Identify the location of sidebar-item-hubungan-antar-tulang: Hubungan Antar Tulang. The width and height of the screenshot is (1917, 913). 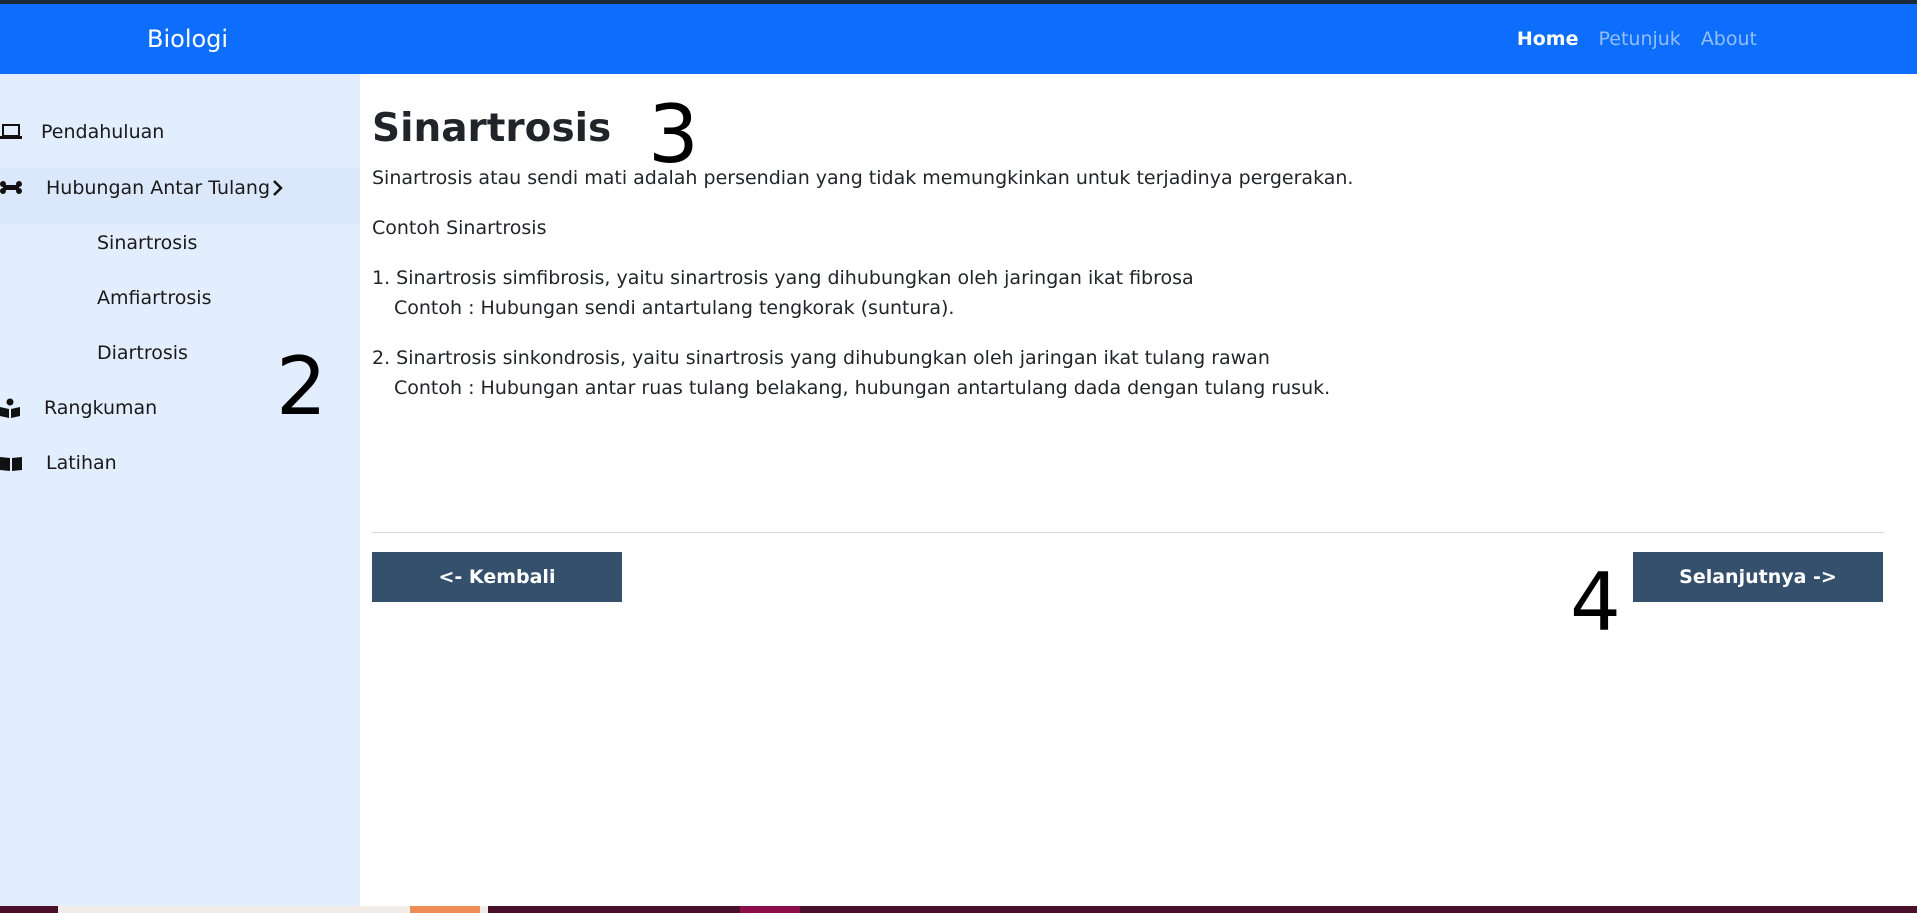
(142, 188).